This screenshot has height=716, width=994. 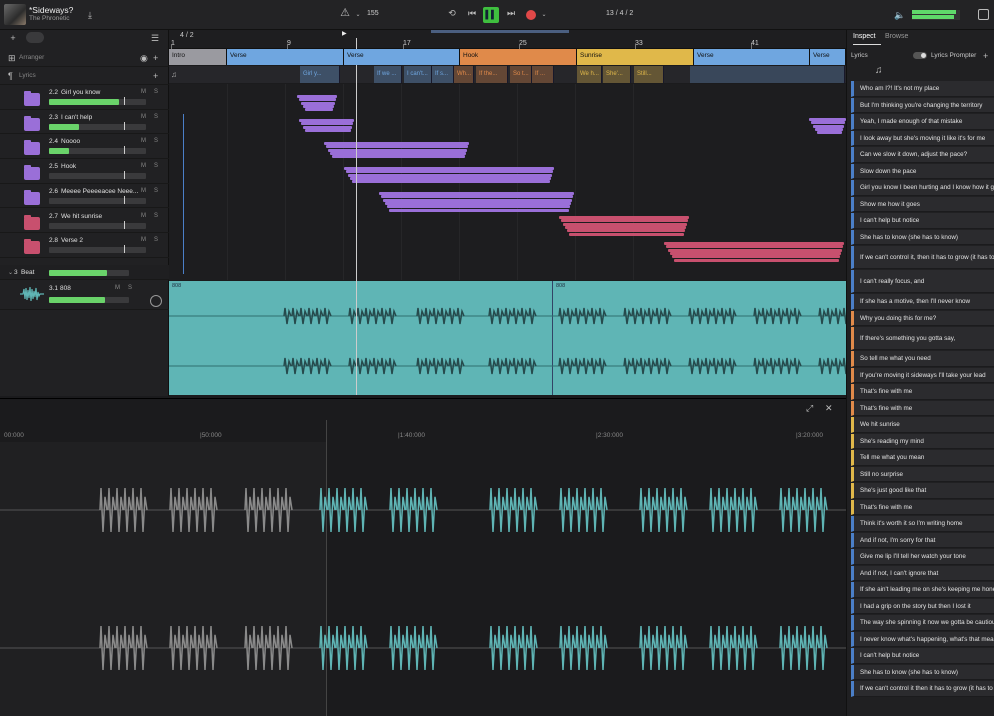 I want to click on track-name: We hit sunrise, so click(x=81, y=216).